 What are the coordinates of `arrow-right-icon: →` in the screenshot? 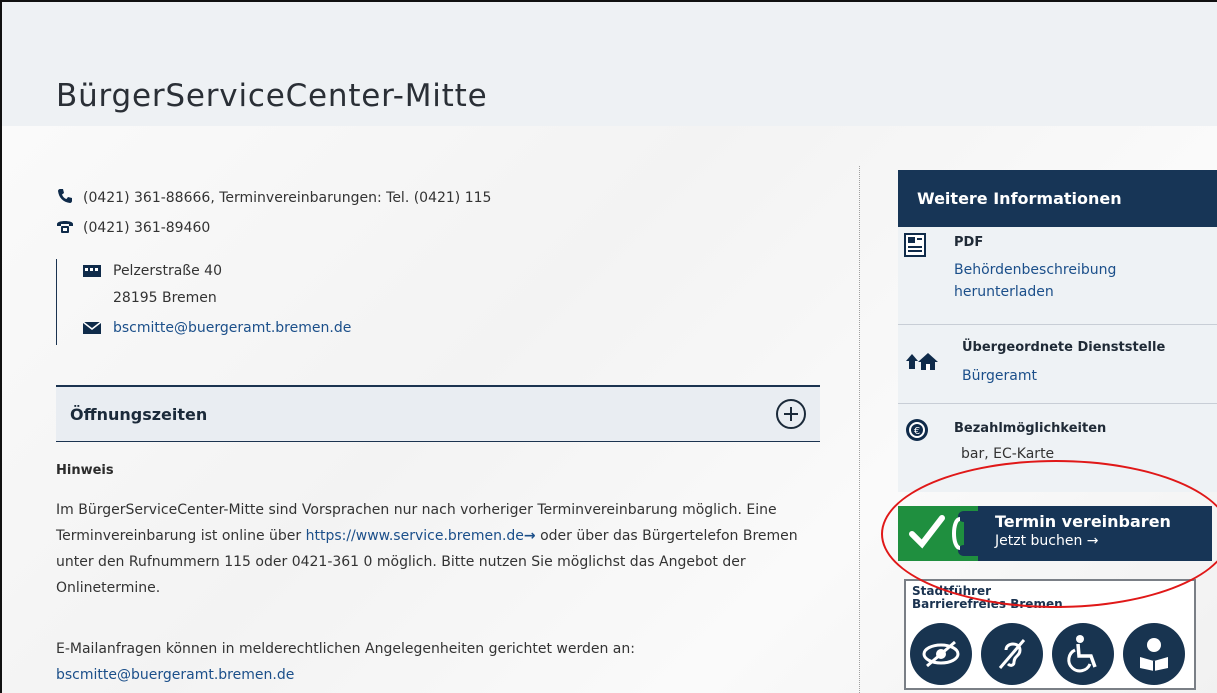 It's located at (529, 536).